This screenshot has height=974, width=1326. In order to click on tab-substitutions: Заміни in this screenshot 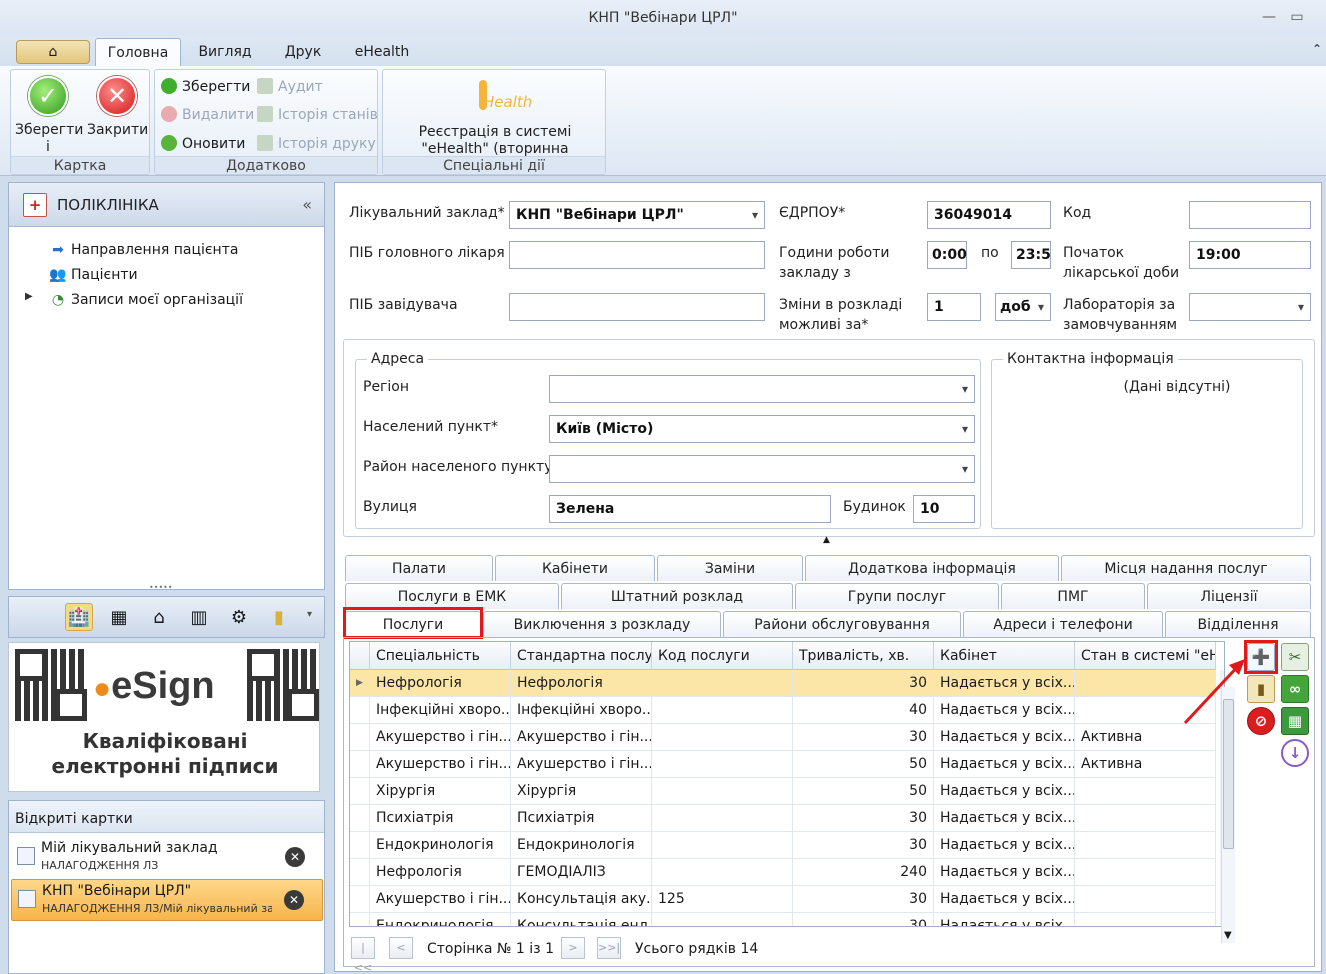, I will do `click(730, 568)`.